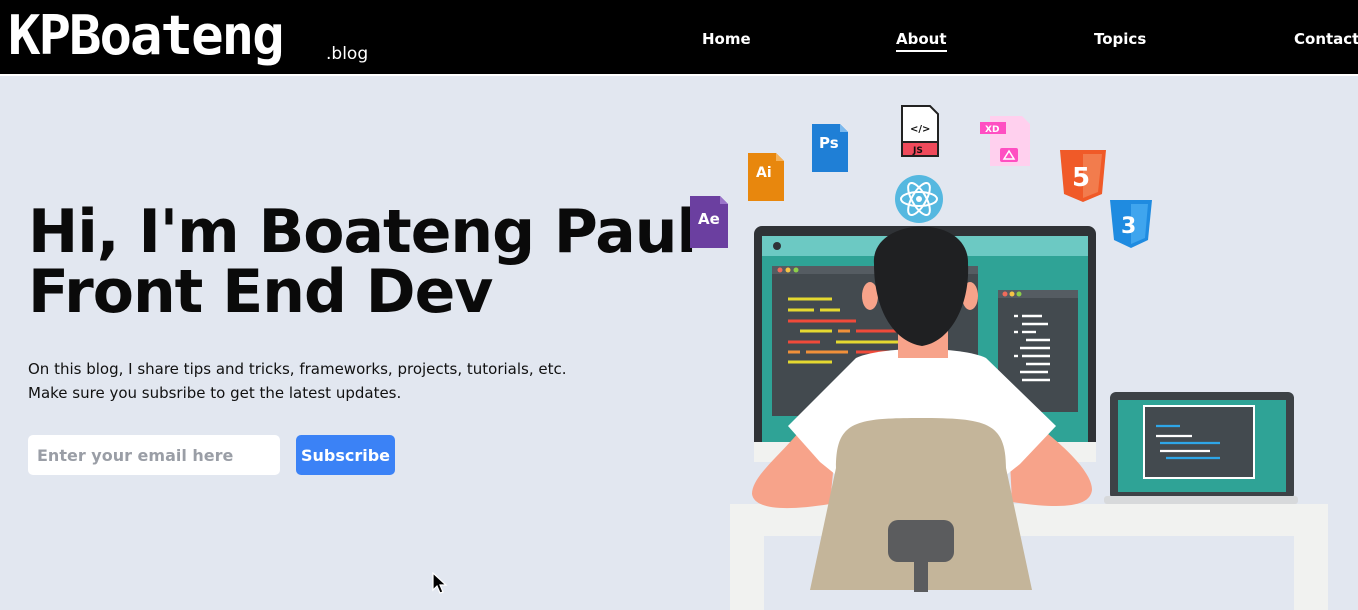 The width and height of the screenshot is (1358, 610). I want to click on adobe-xd-icon: XD, so click(1005, 141).